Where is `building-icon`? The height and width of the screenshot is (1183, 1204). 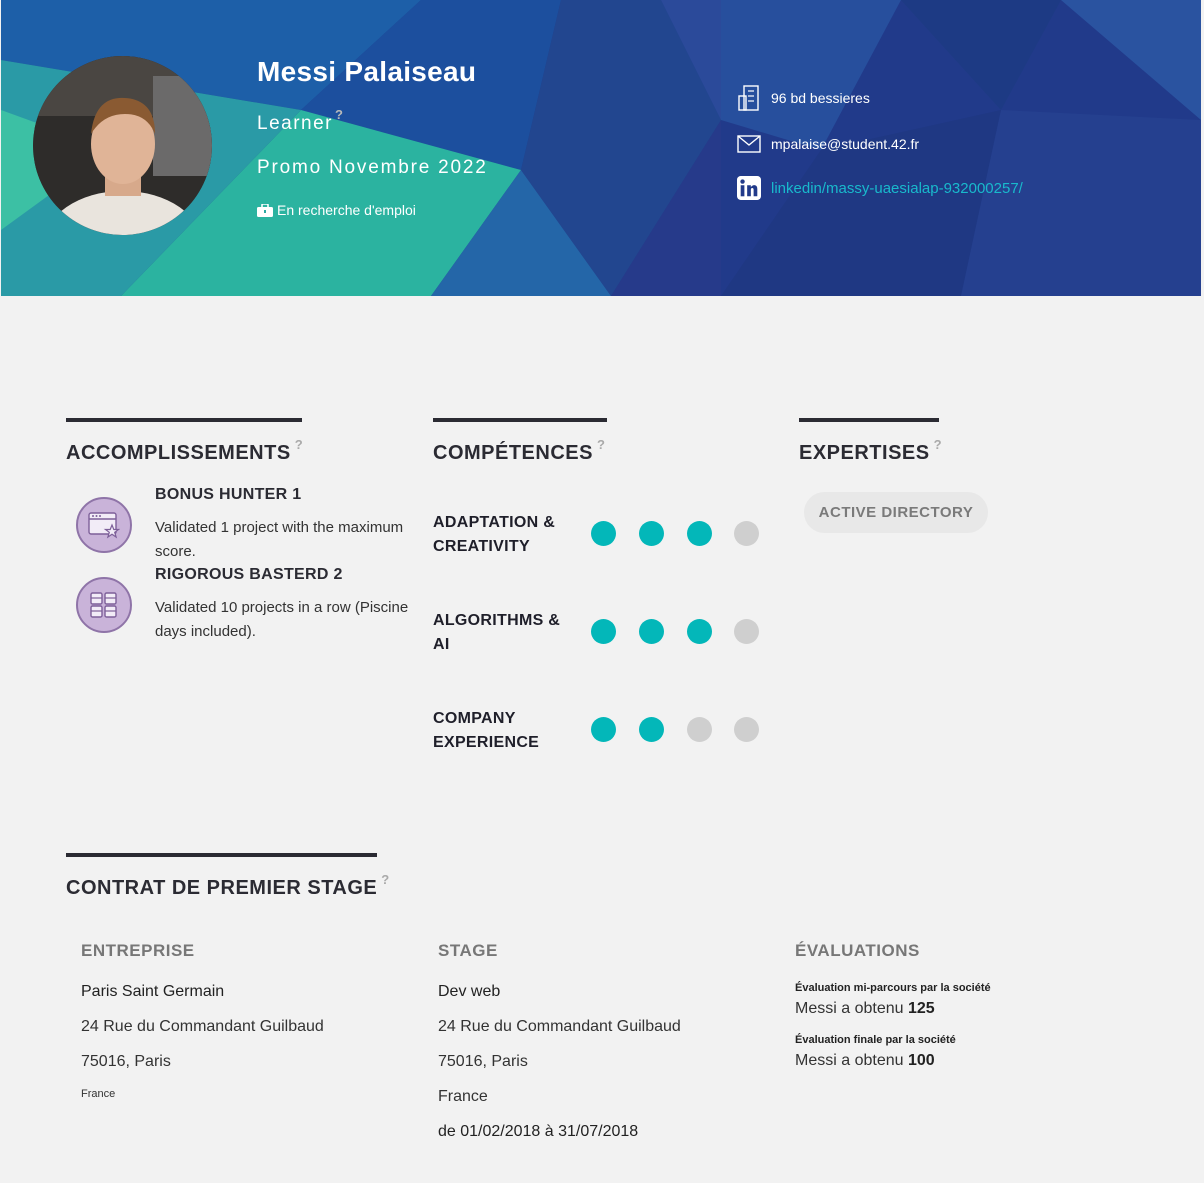 building-icon is located at coordinates (749, 98).